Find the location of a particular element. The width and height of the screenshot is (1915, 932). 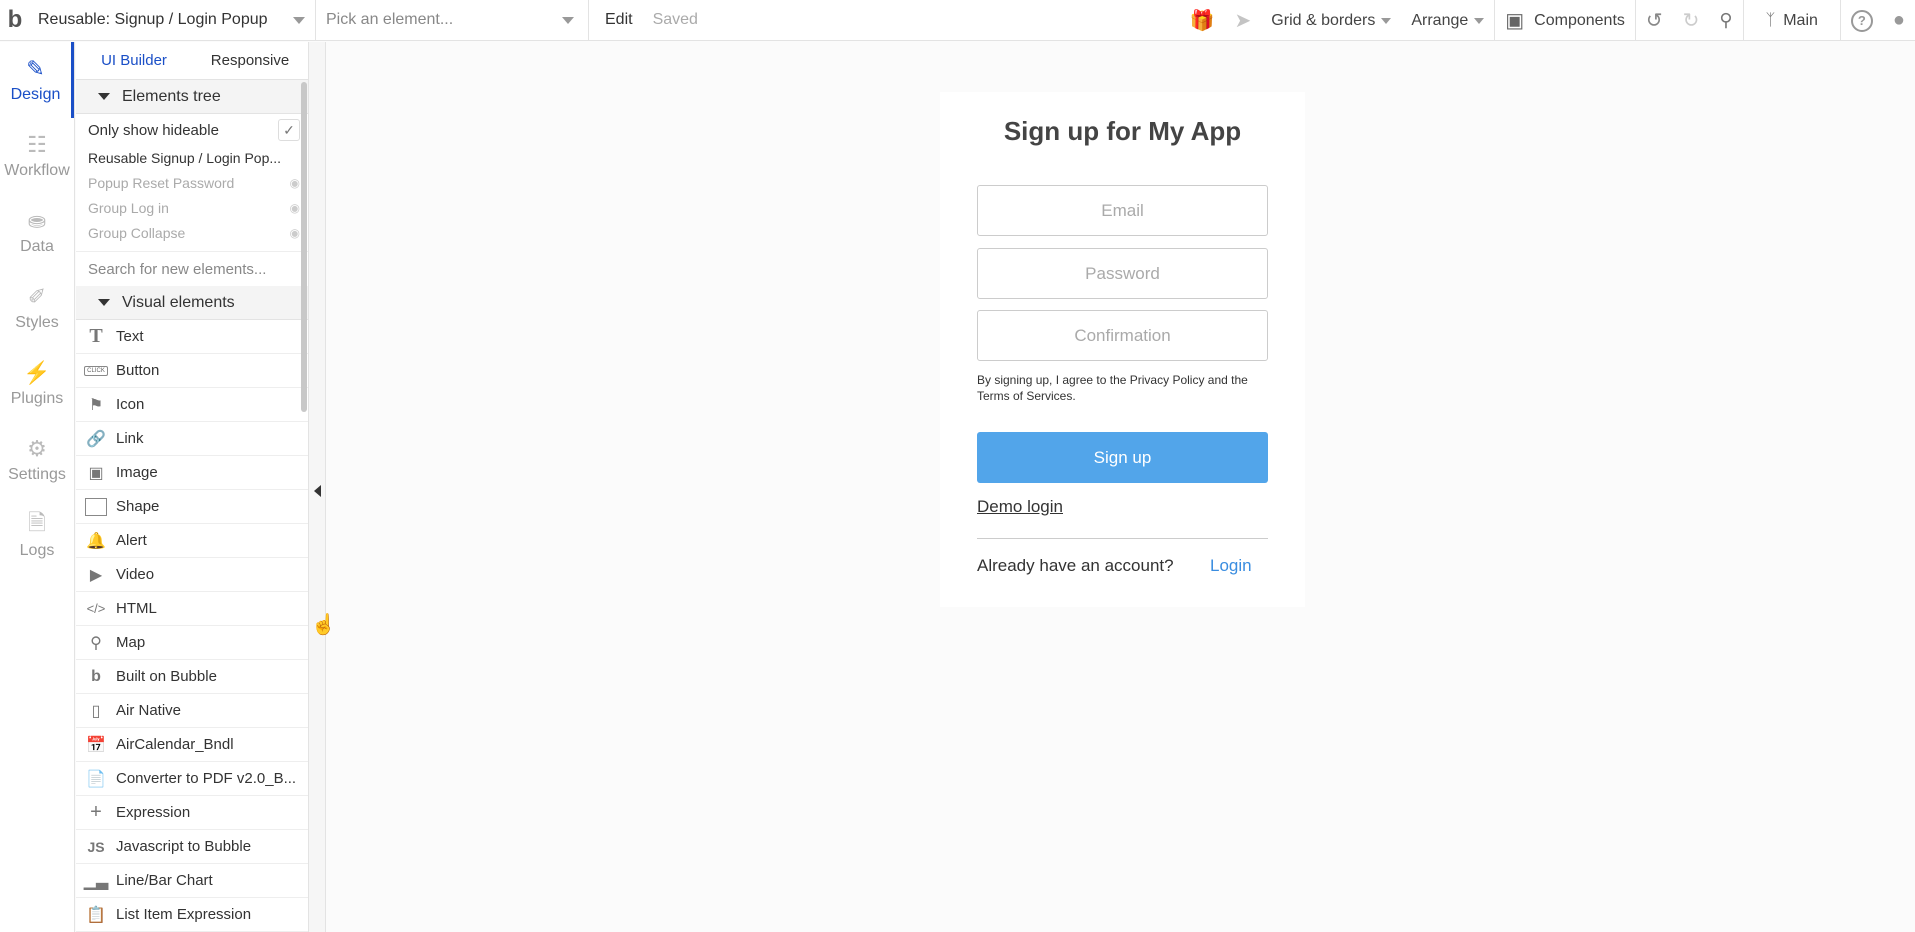

element-label: Text is located at coordinates (130, 336).